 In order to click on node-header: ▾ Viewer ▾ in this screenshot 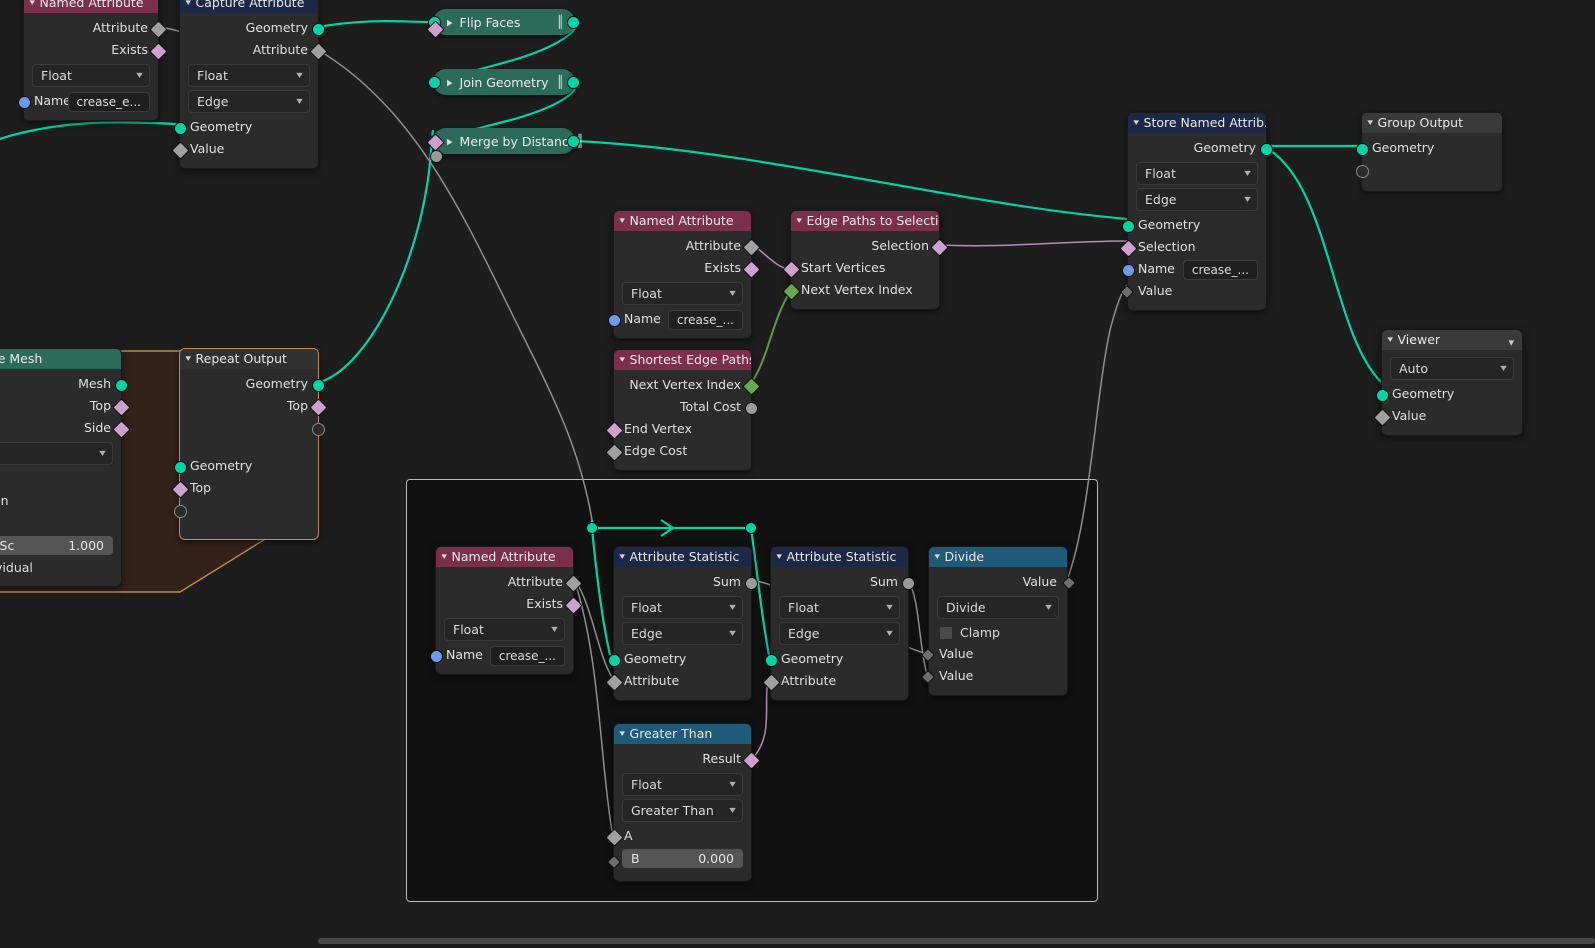, I will do `click(1452, 340)`.